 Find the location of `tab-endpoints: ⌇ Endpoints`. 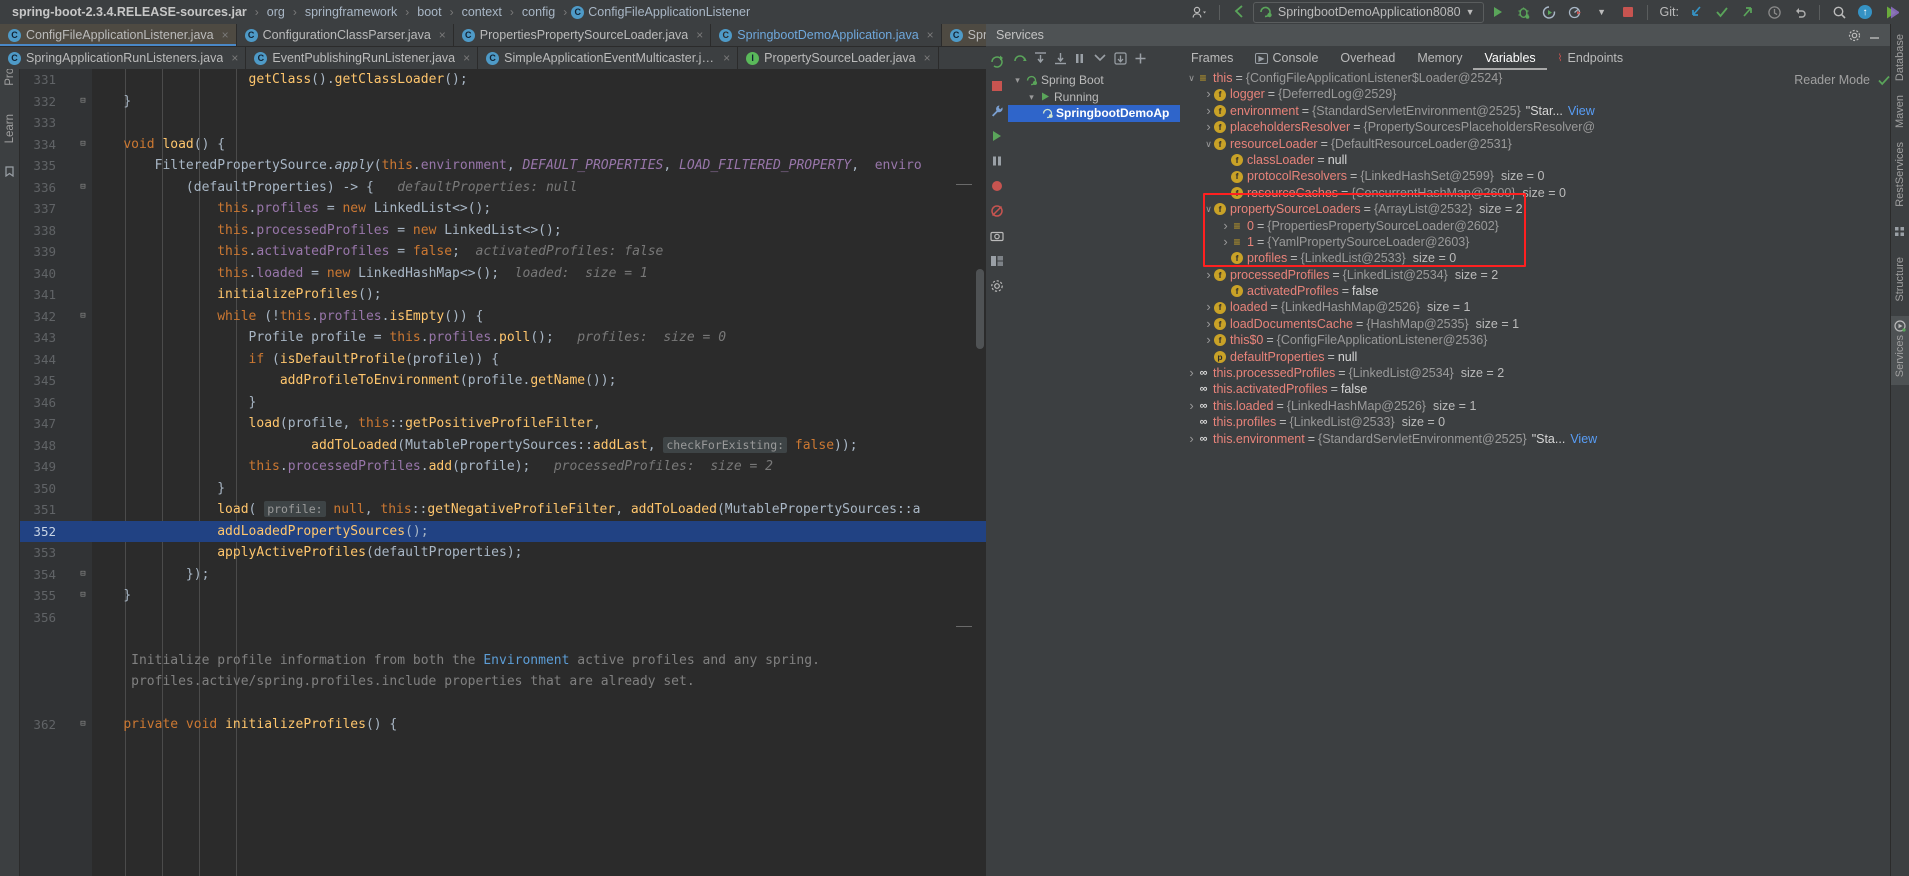

tab-endpoints: ⌇ Endpoints is located at coordinates (1591, 58).